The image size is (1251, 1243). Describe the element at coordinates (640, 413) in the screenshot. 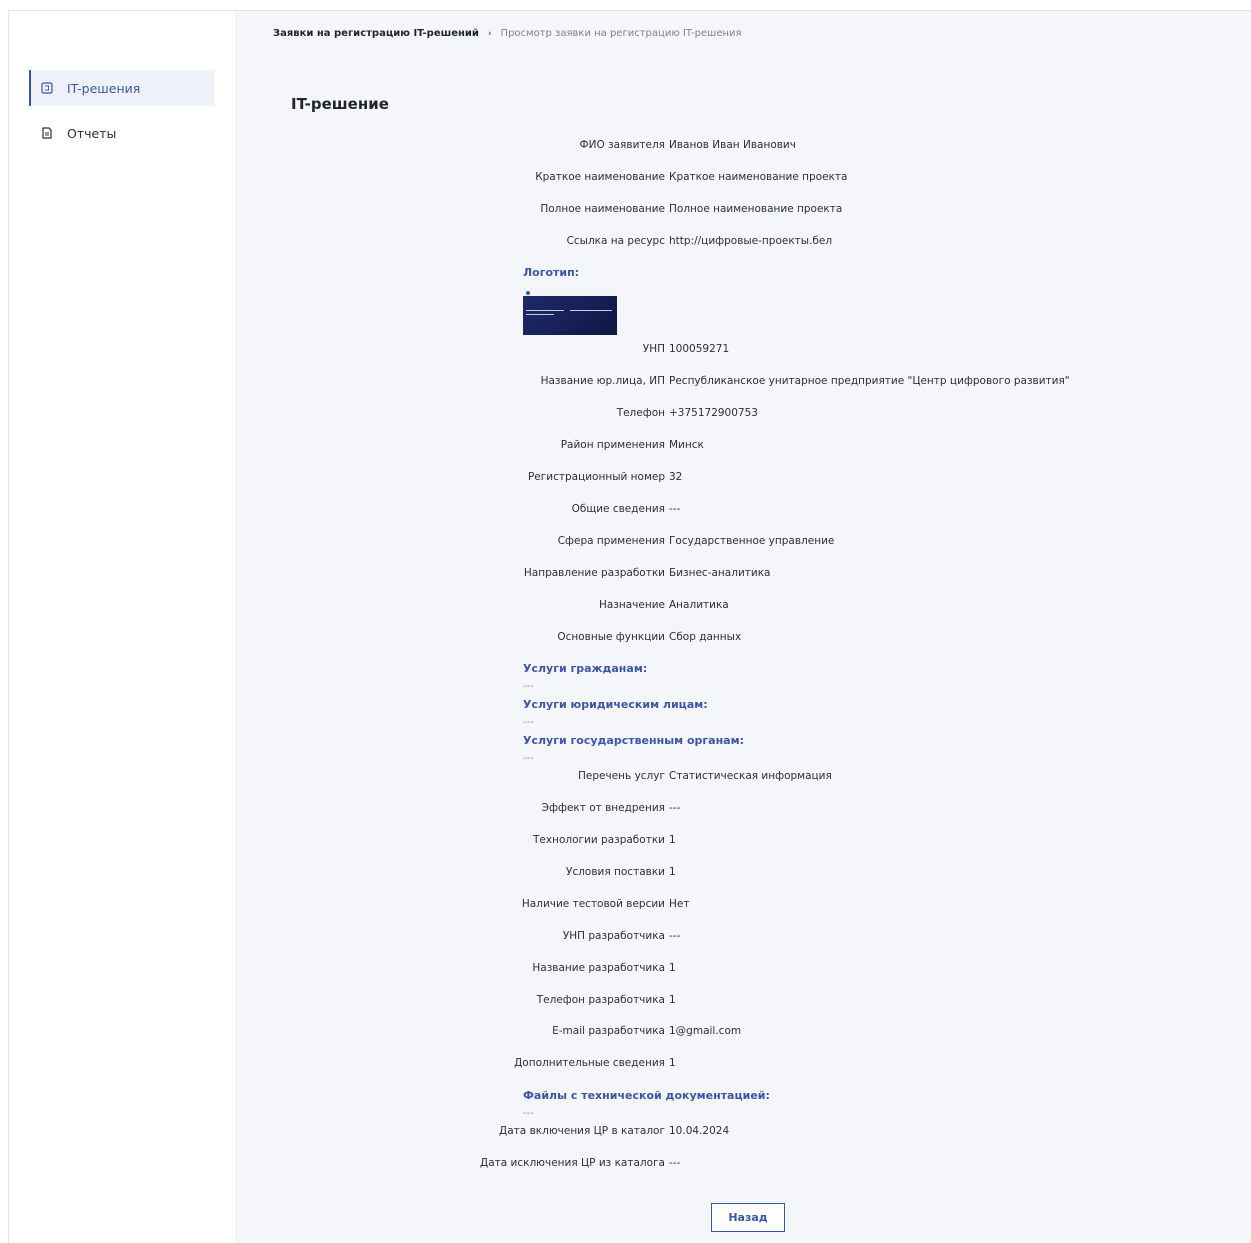

I see `field-label: Телефон` at that location.